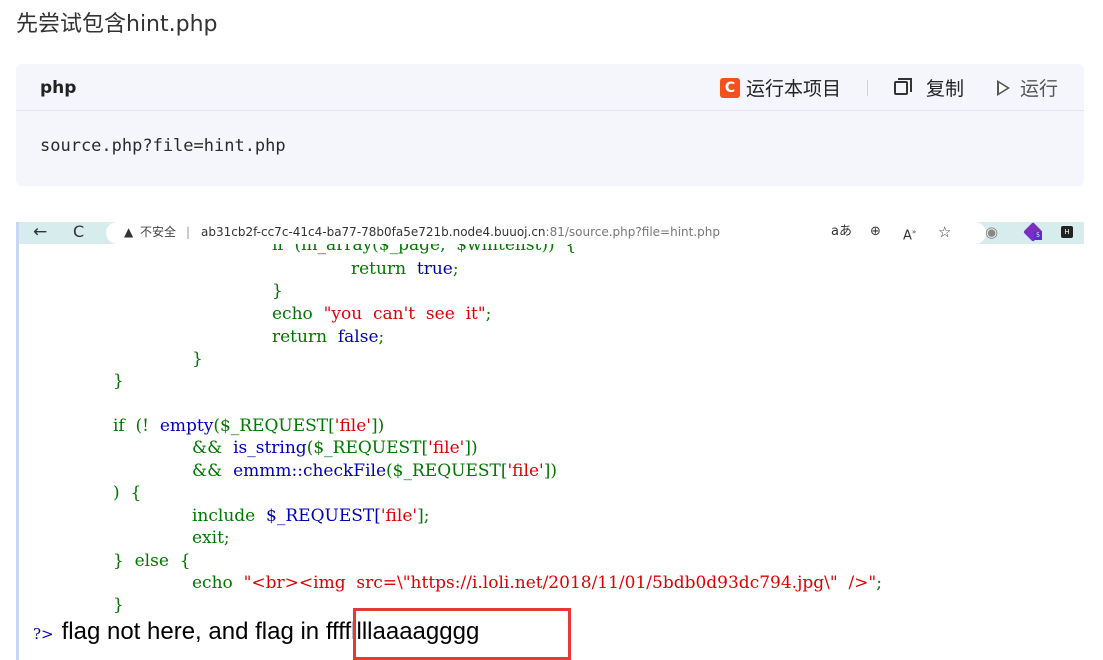  I want to click on highlight-box, so click(462, 634).